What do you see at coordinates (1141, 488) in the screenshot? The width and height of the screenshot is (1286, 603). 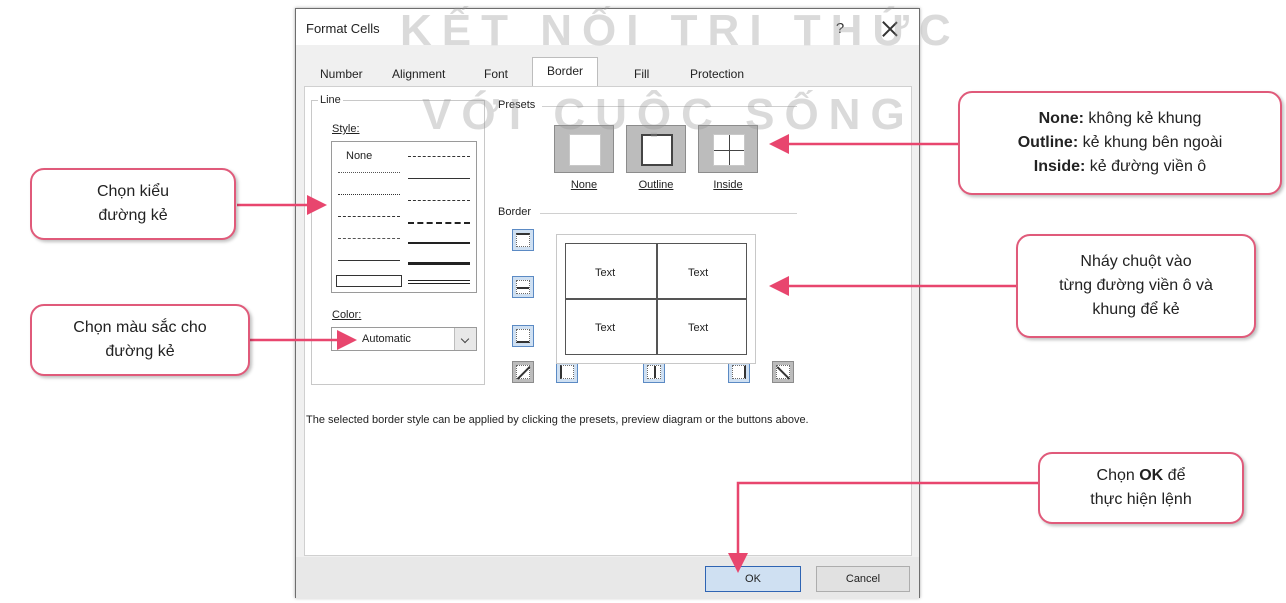 I see `callout-ok: Chọn OK để thực hiện lệnh` at bounding box center [1141, 488].